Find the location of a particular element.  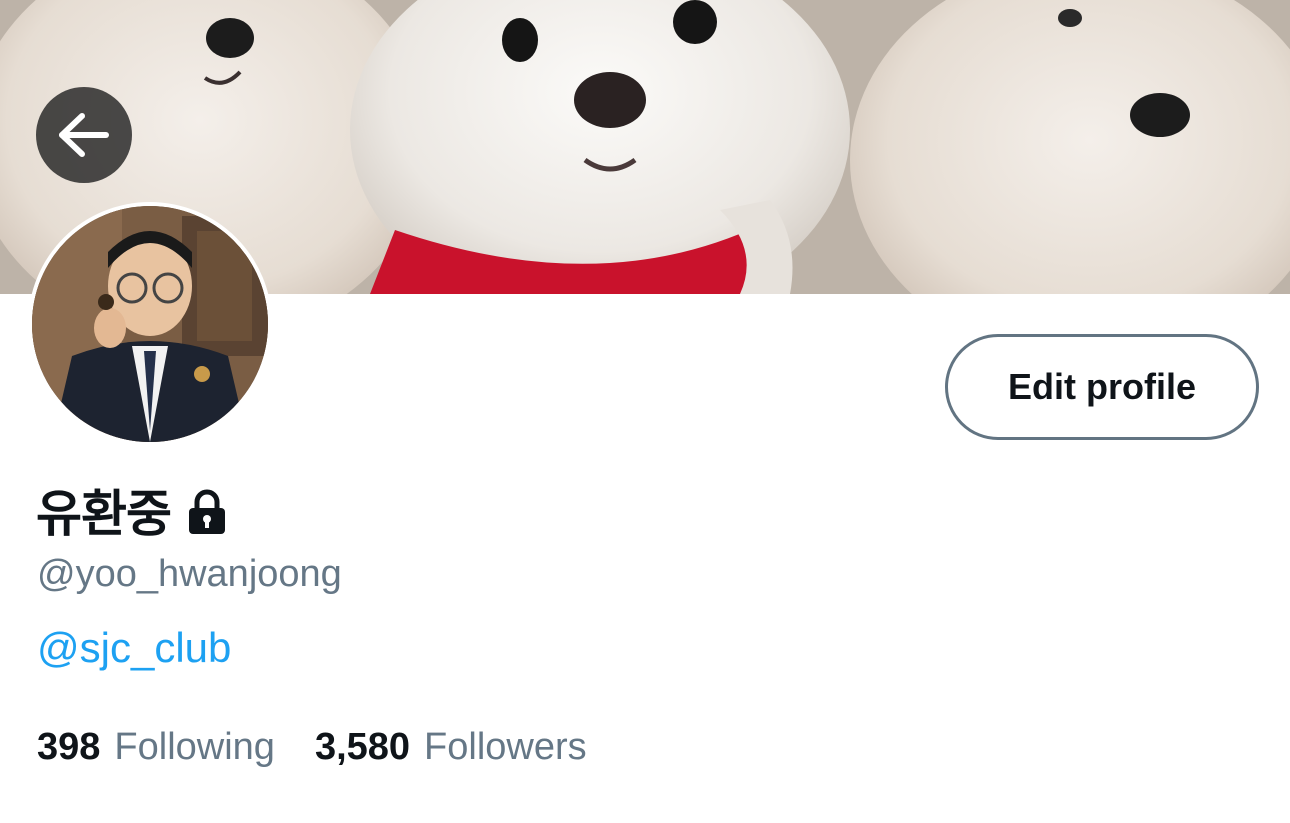

following-stat: 398 Following is located at coordinates (156, 747).